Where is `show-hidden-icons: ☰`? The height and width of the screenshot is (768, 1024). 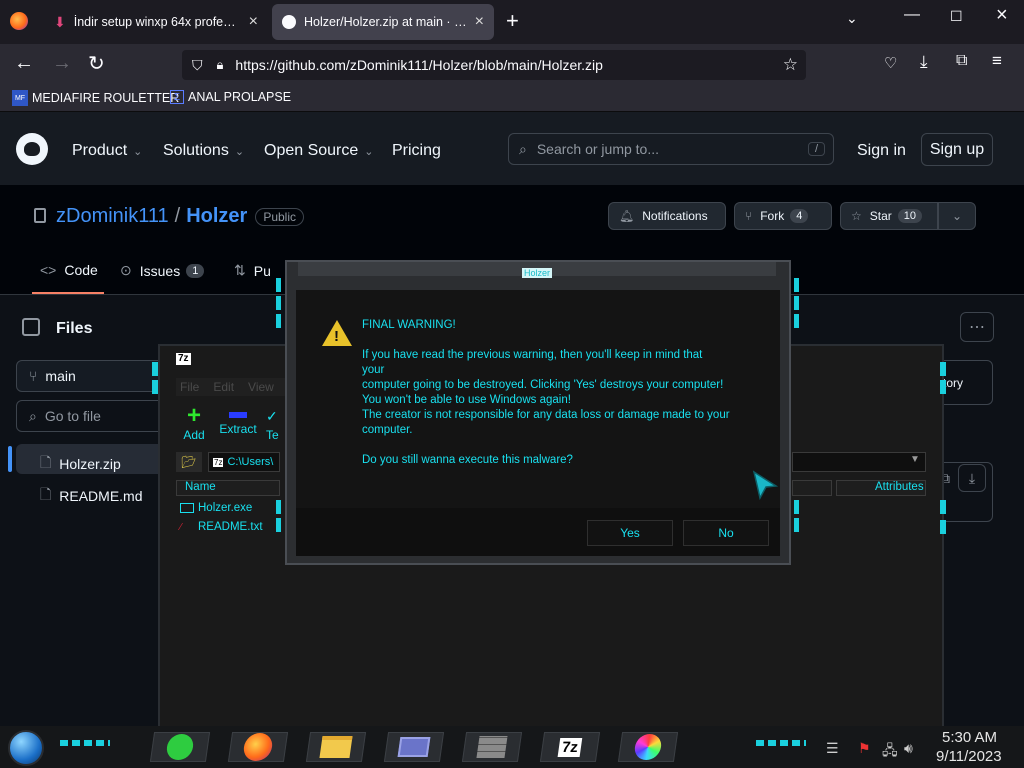 show-hidden-icons: ☰ is located at coordinates (832, 748).